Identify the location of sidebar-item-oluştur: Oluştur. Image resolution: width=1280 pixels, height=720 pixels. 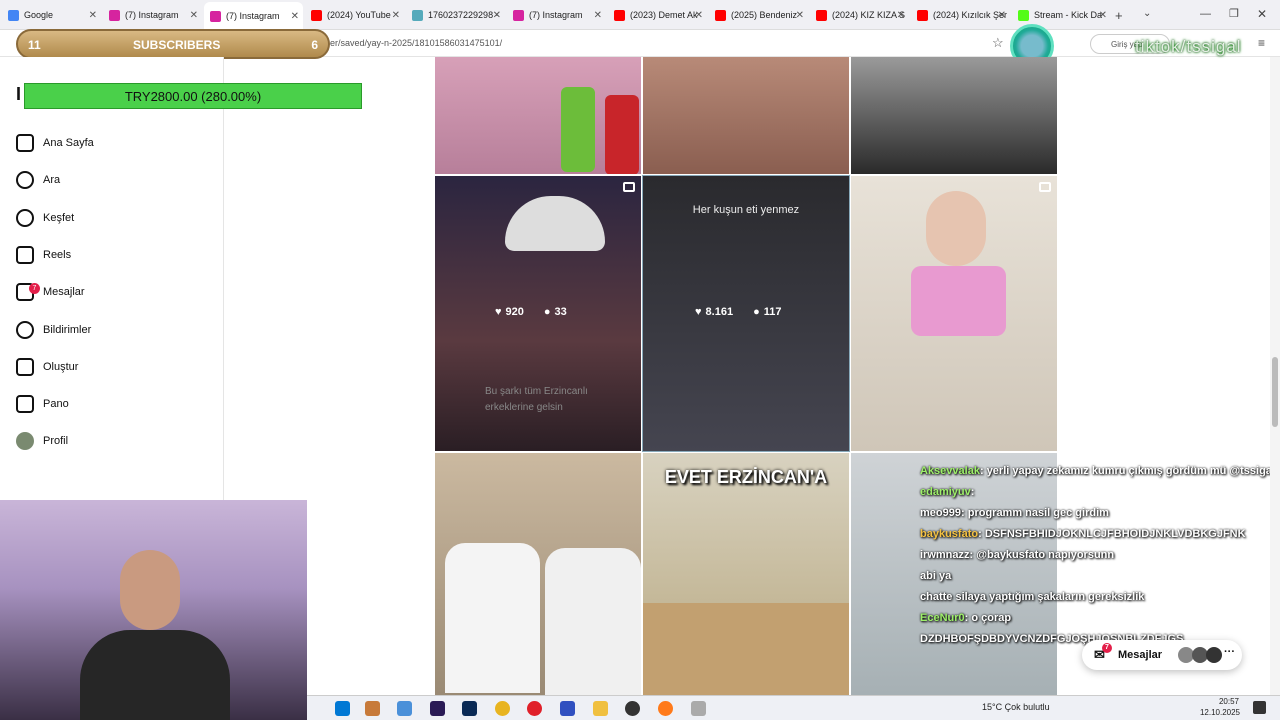
(47, 367).